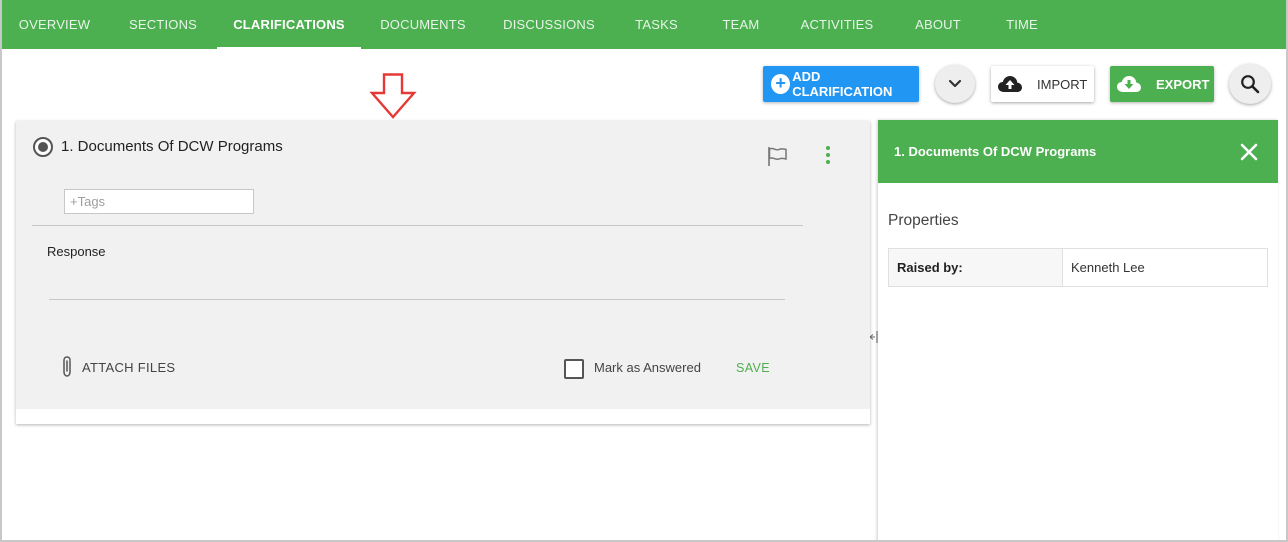 This screenshot has width=1288, height=542. Describe the element at coordinates (837, 24) in the screenshot. I see `tab-activities: ACTIVITIES` at that location.